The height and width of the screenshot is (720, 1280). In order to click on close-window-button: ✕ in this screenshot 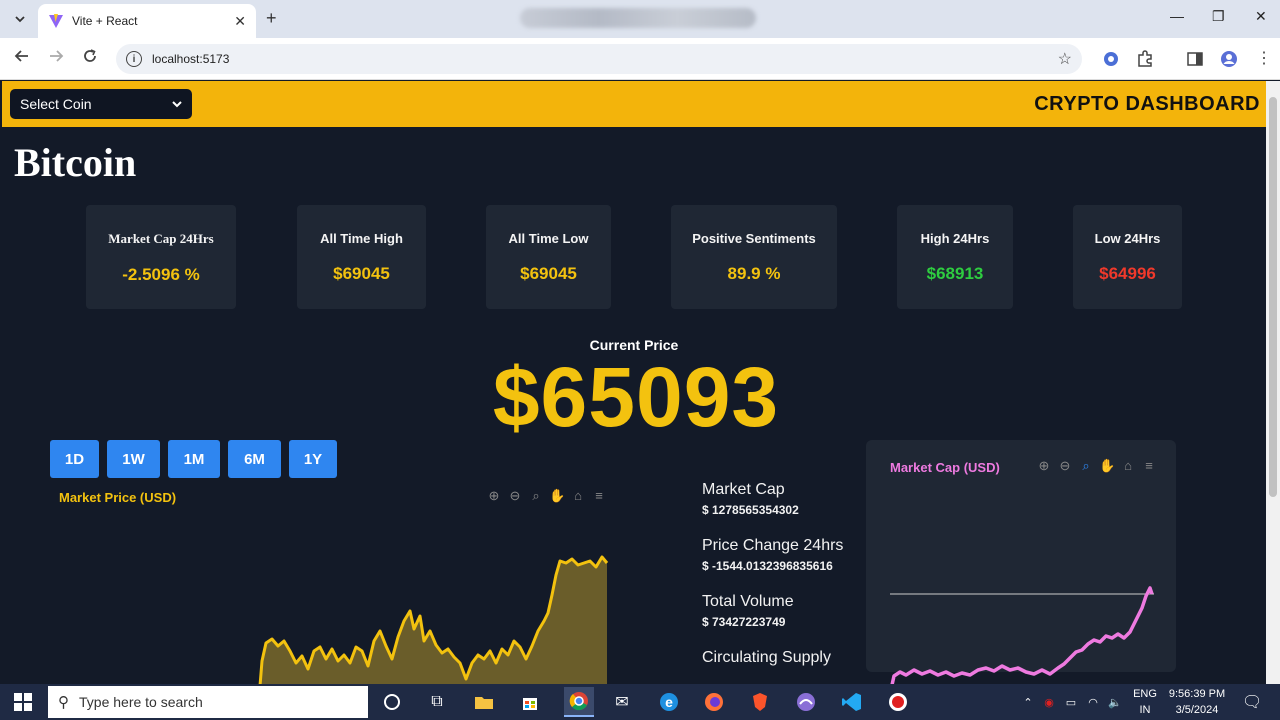, I will do `click(1261, 16)`.